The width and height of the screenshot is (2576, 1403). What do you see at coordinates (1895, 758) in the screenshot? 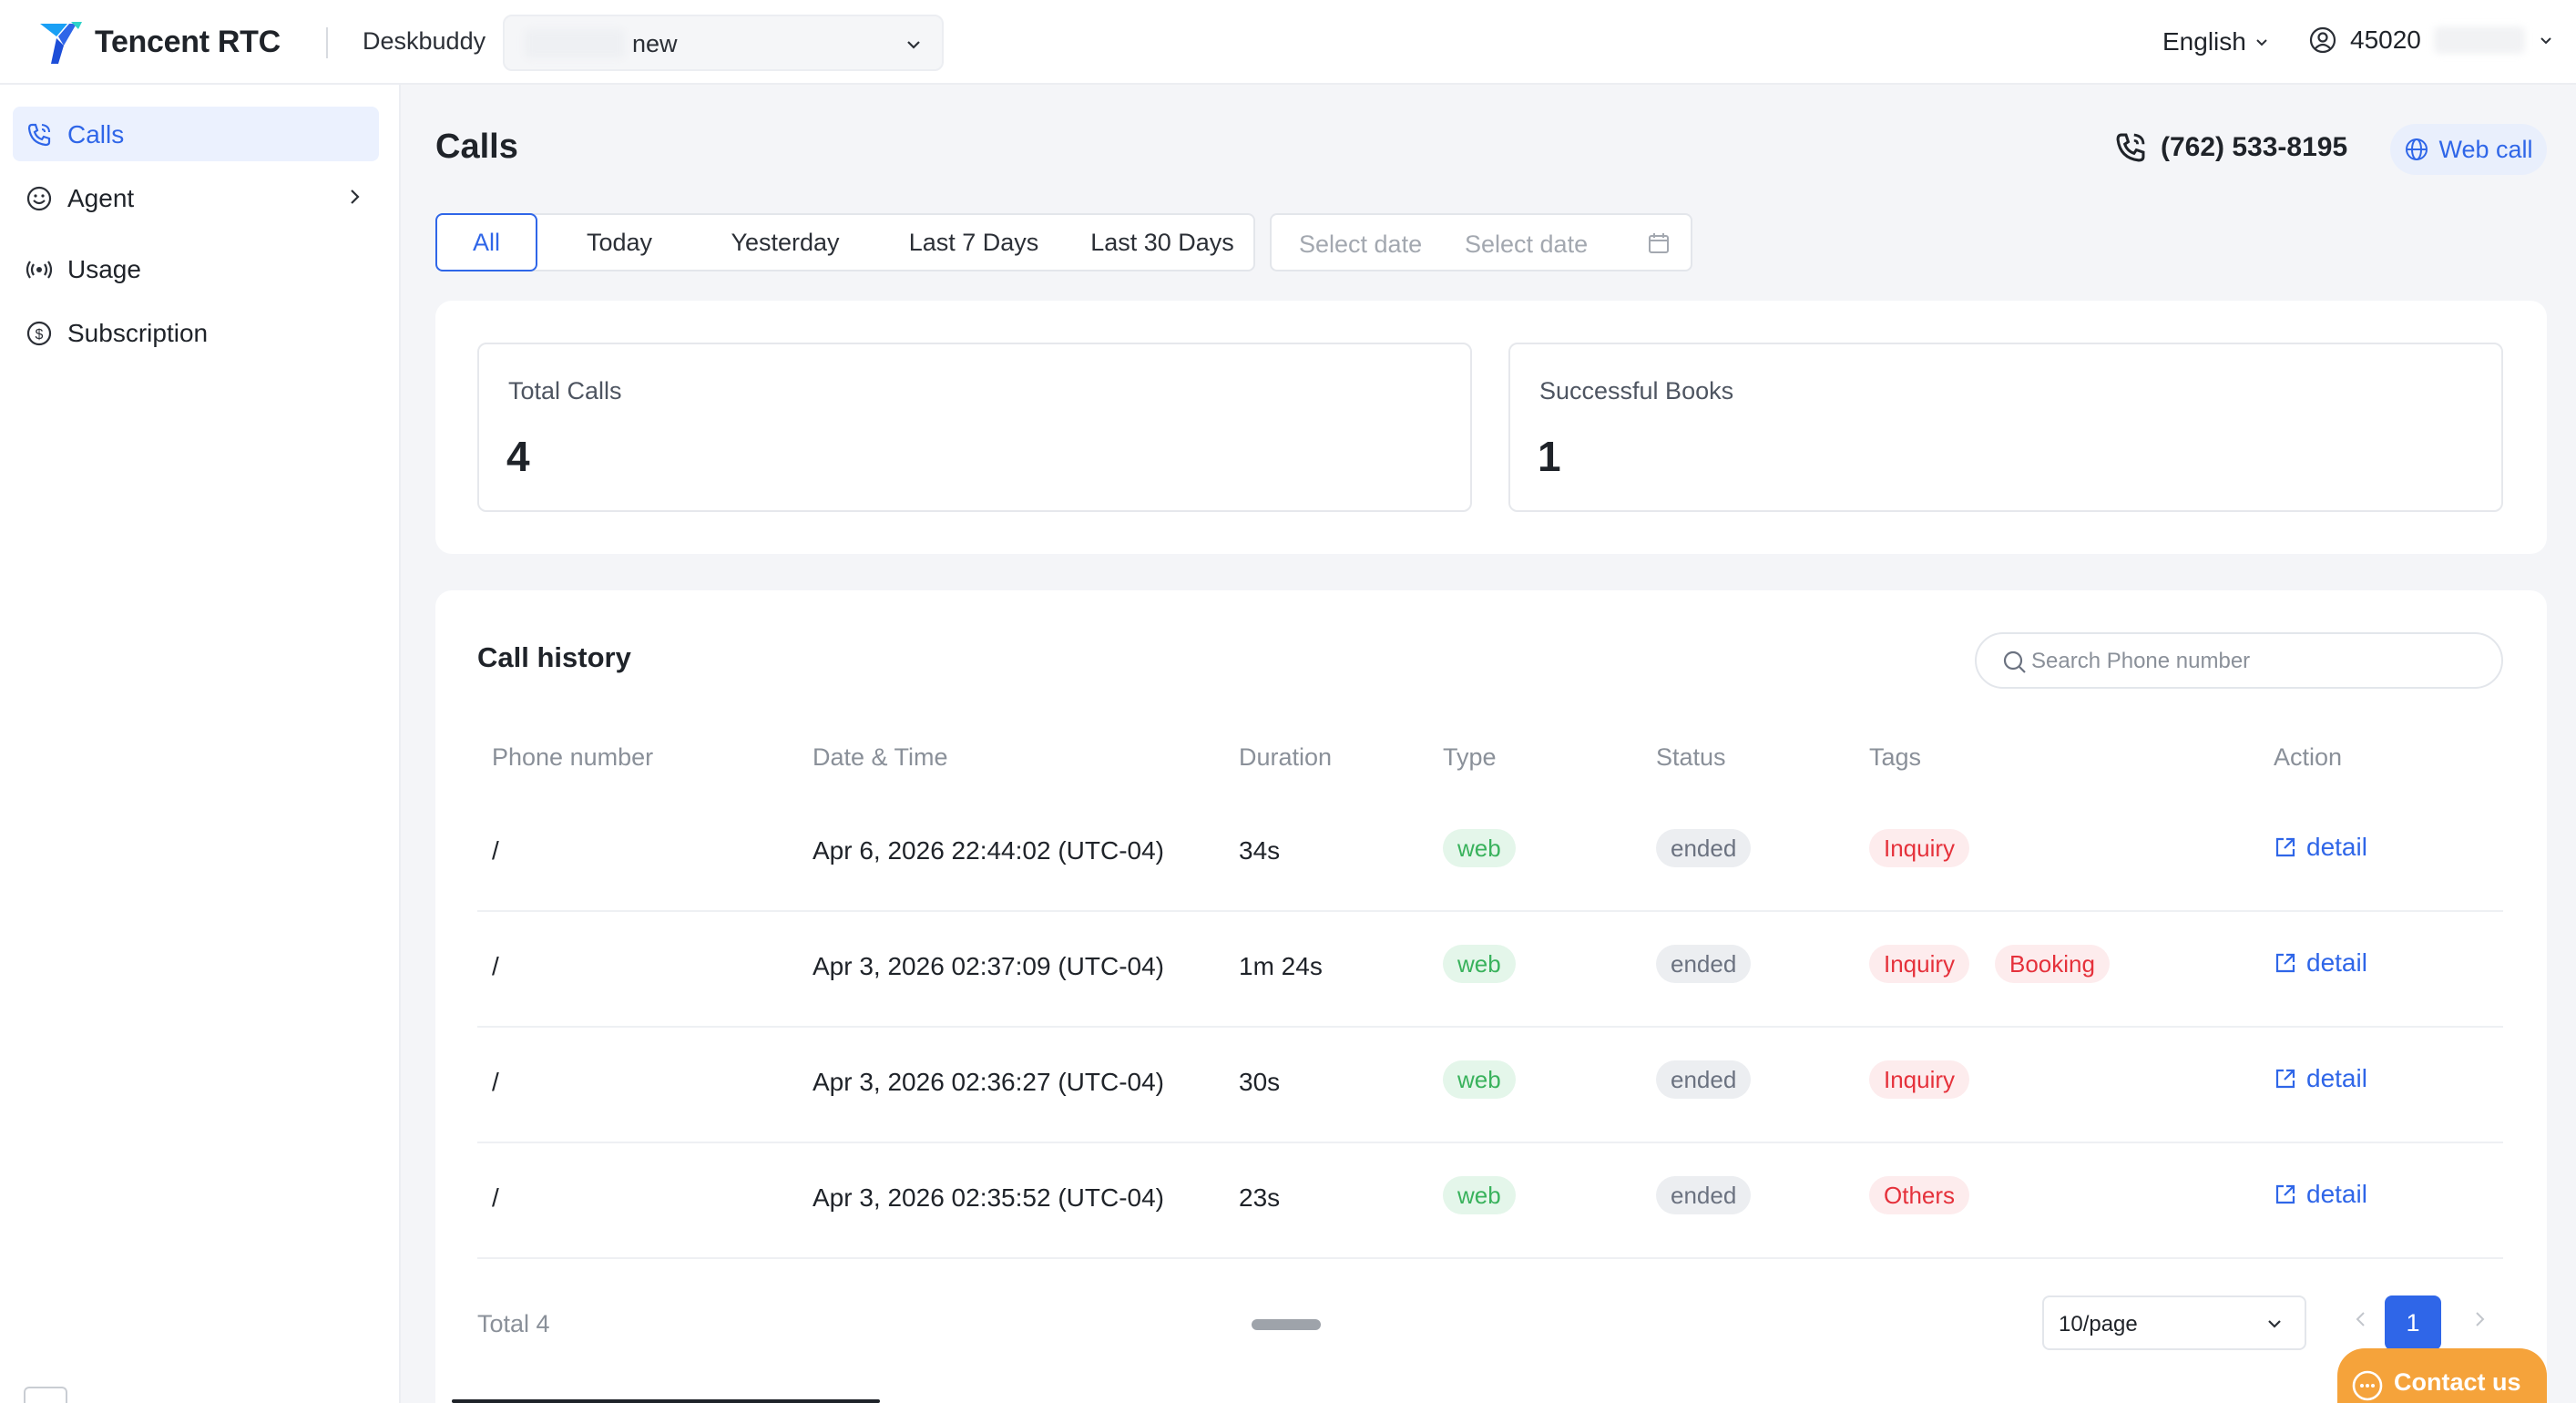
I see `column-header-tags: Tags` at bounding box center [1895, 758].